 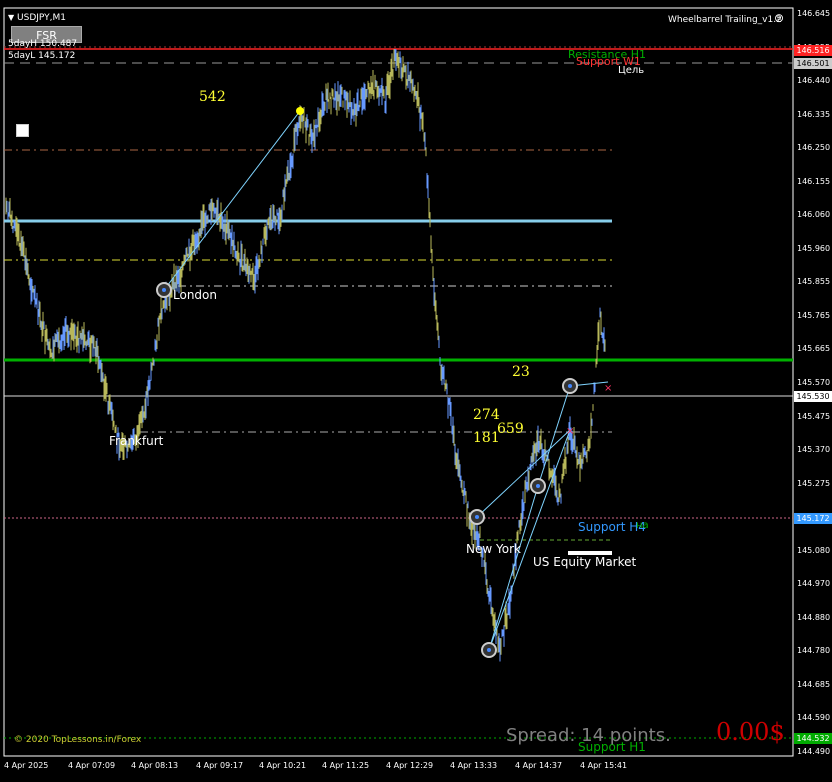 I want to click on price-tick: 146.335, so click(x=814, y=114).